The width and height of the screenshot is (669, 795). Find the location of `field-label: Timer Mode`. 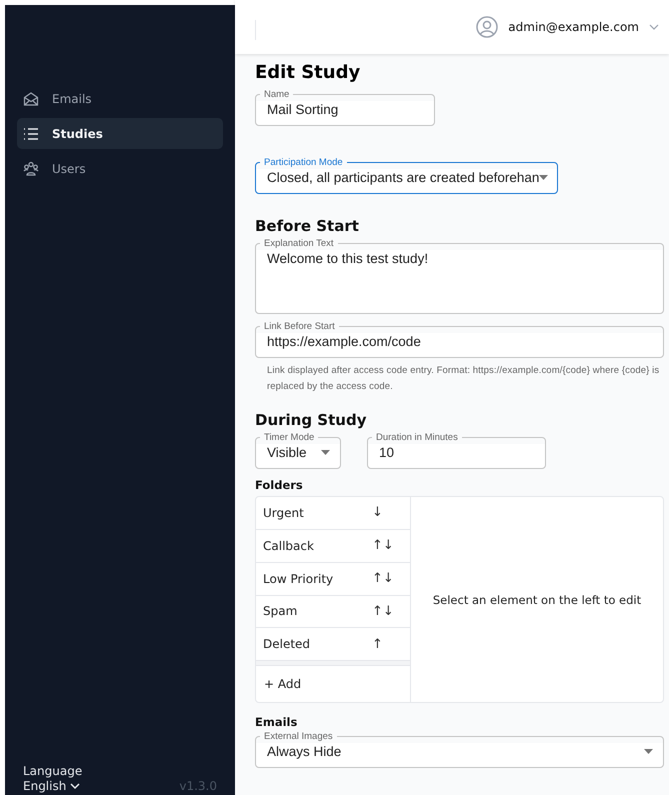

field-label: Timer Mode is located at coordinates (289, 437).